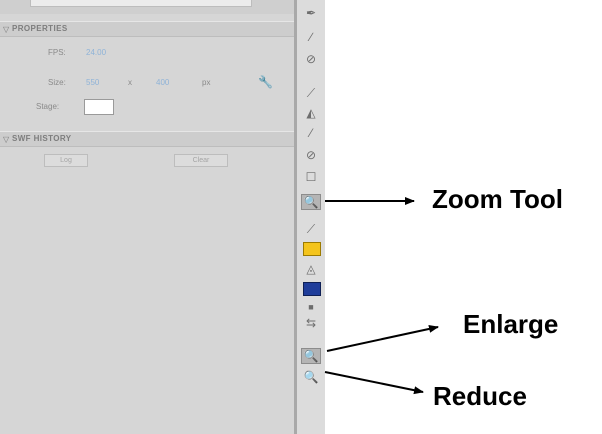 This screenshot has height=434, width=602. What do you see at coordinates (480, 396) in the screenshot?
I see `reduce-callout: Reduce` at bounding box center [480, 396].